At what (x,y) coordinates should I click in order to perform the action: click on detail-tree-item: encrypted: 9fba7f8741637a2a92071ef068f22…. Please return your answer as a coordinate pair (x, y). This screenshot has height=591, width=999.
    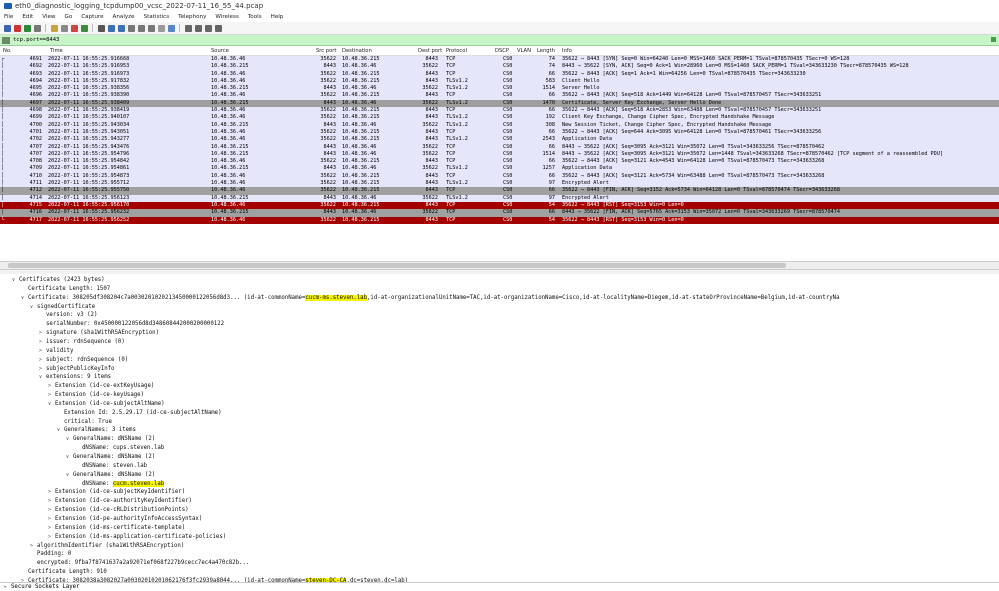
    Looking at the image, I should click on (139, 563).